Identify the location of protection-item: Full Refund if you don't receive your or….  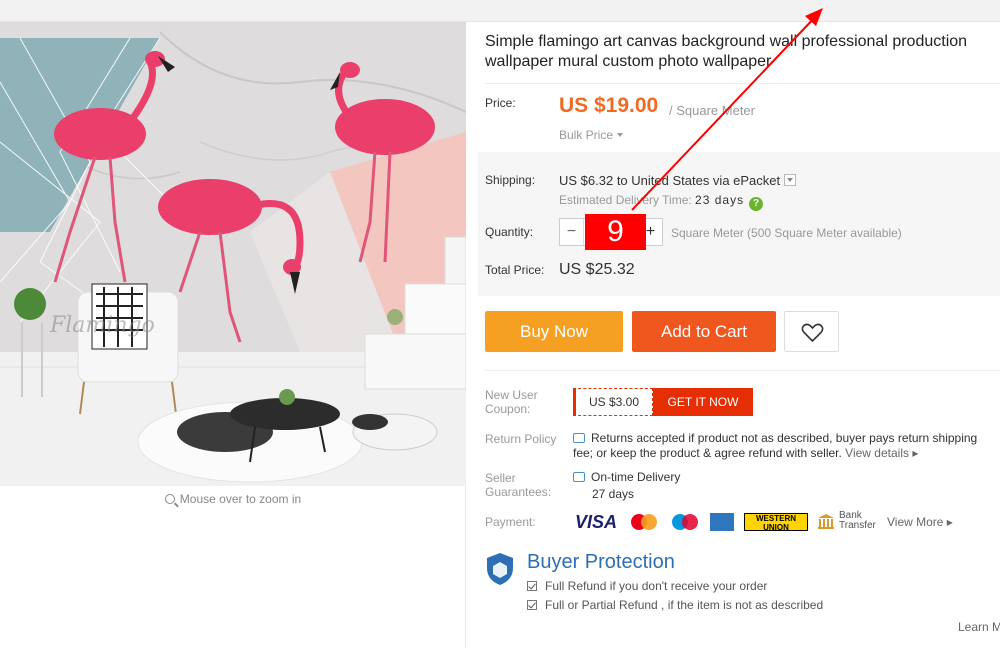
(647, 586).